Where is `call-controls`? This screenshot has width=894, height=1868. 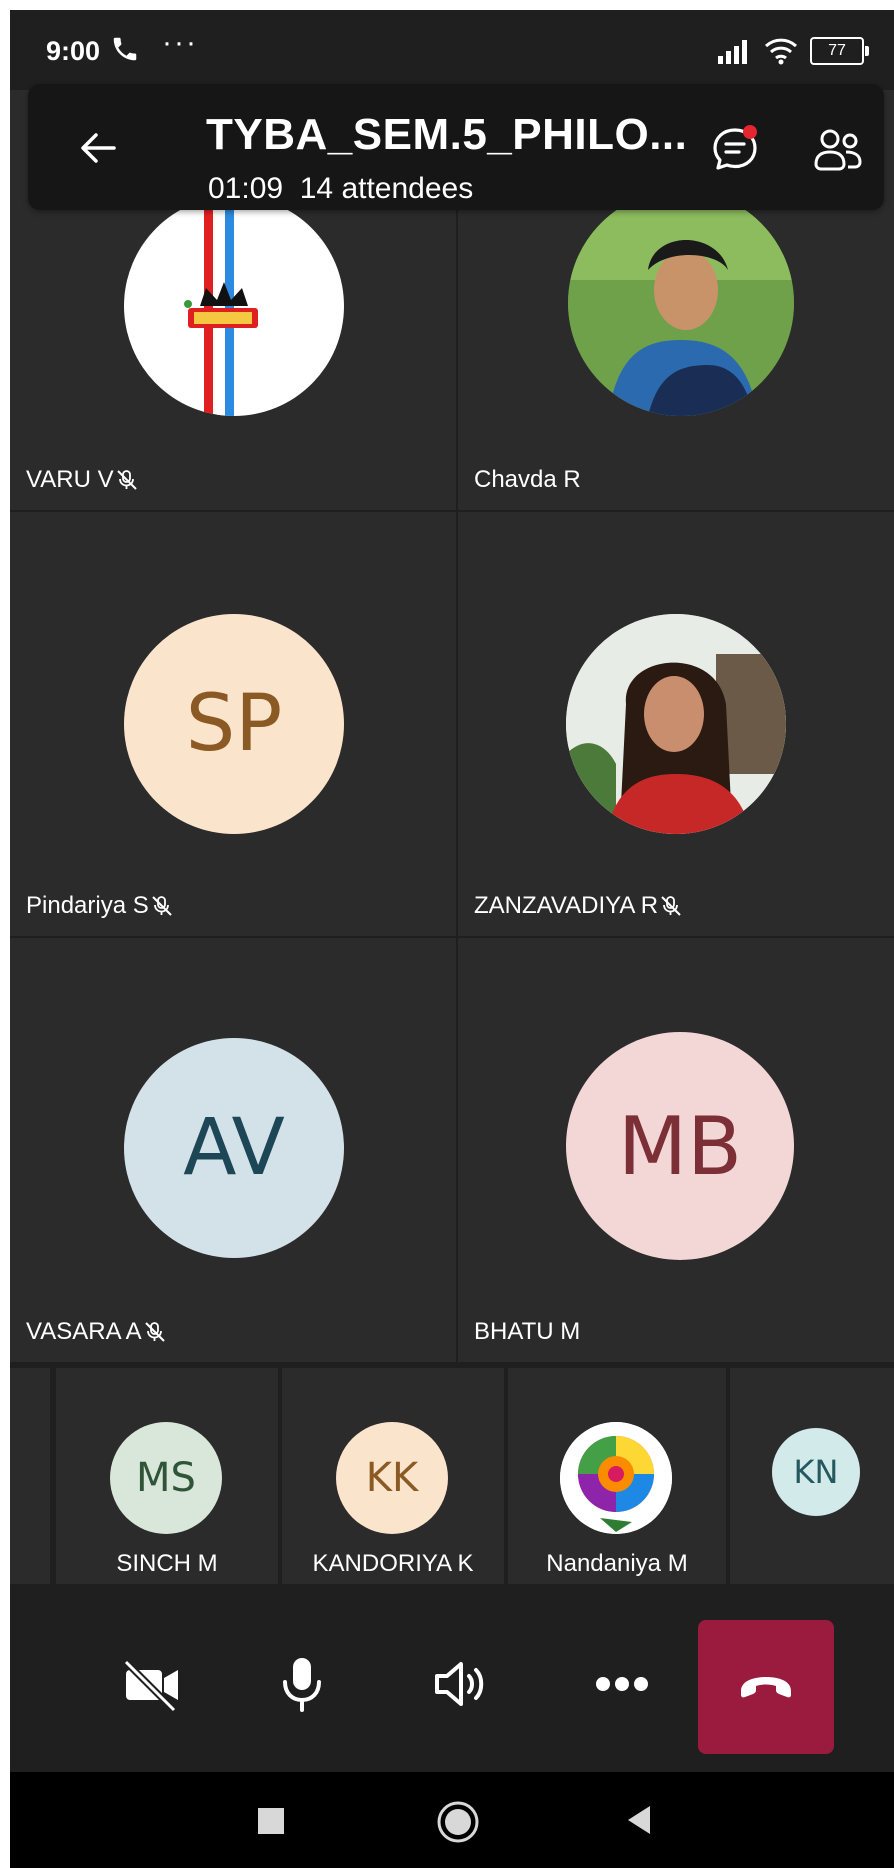
call-controls is located at coordinates (452, 1684).